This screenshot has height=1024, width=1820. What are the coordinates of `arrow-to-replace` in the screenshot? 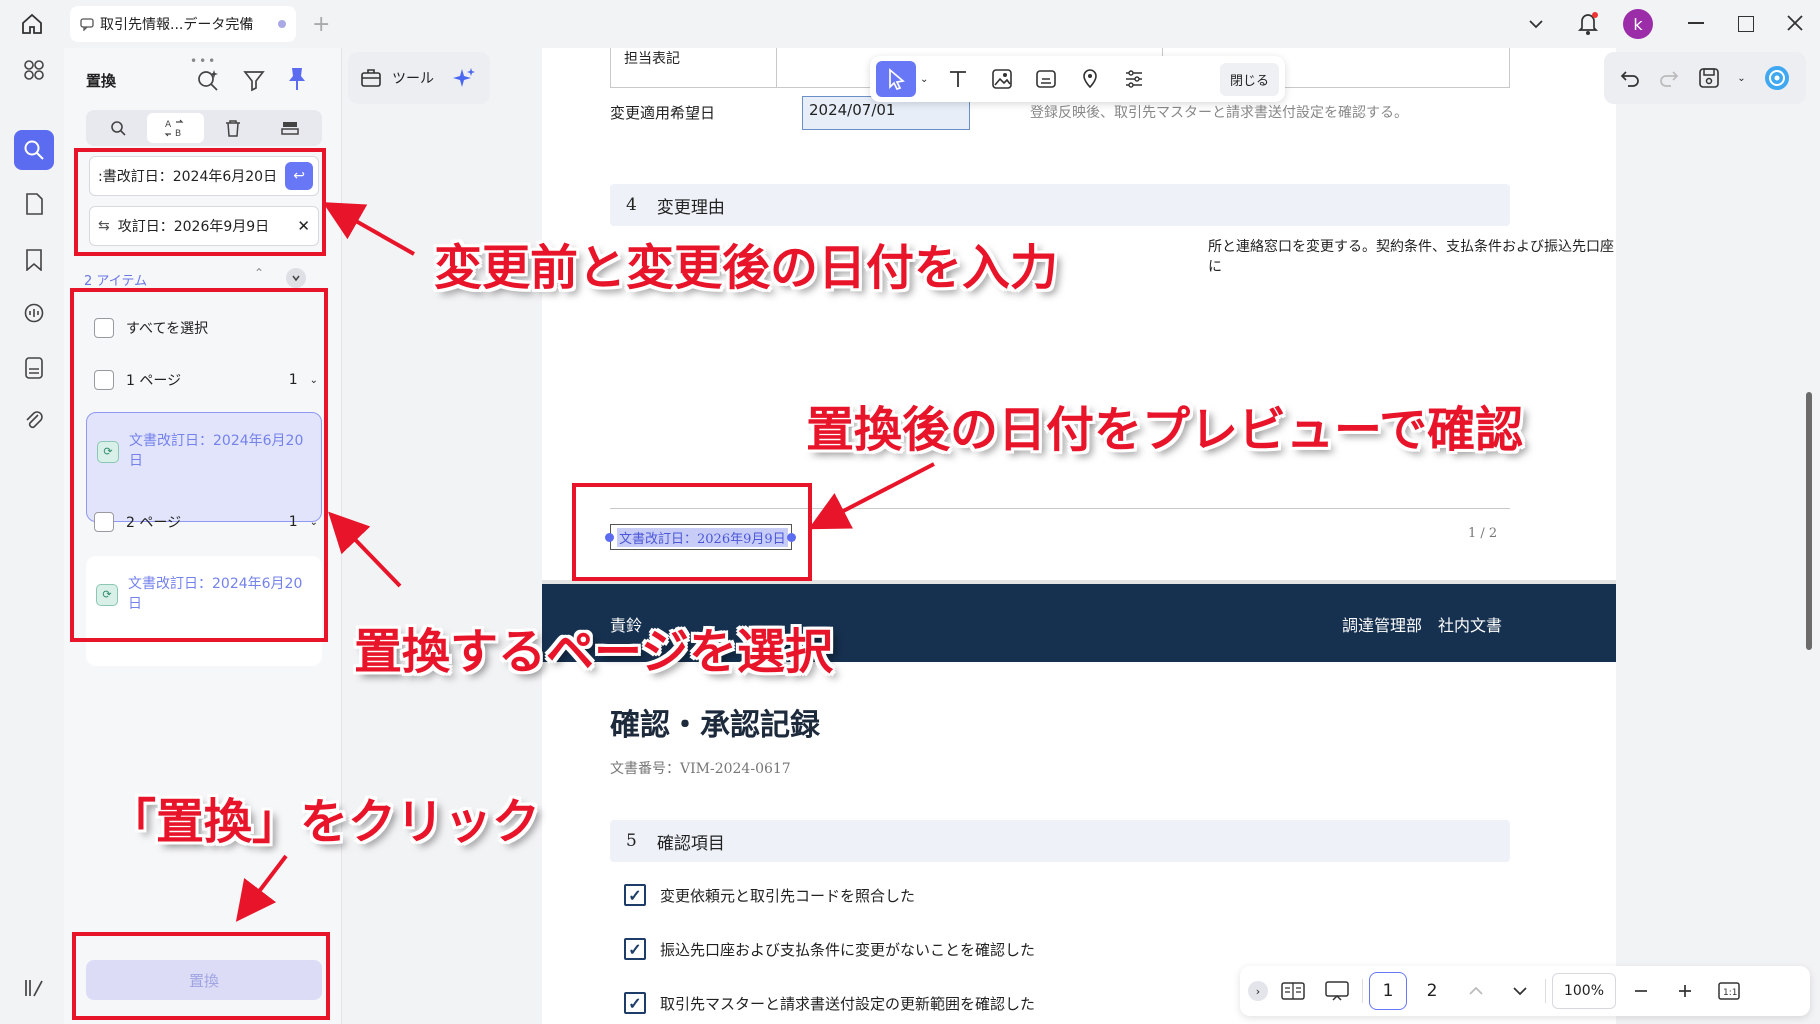 It's located at (261, 888).